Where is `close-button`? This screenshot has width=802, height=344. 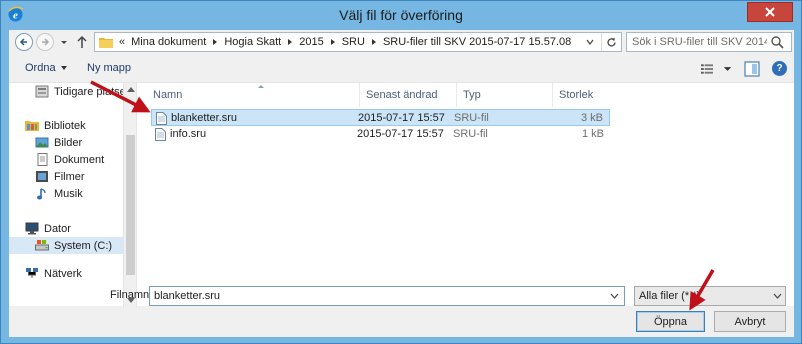
close-button is located at coordinates (770, 12).